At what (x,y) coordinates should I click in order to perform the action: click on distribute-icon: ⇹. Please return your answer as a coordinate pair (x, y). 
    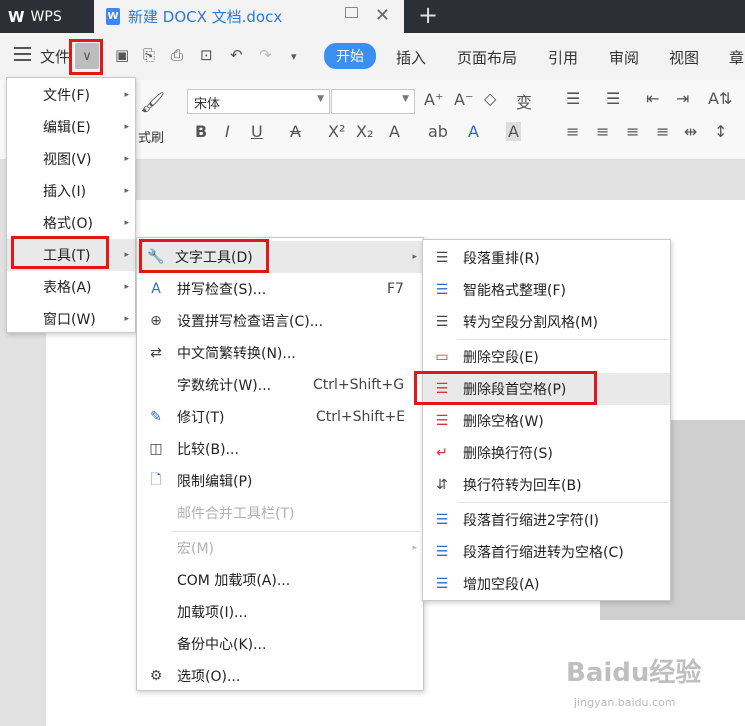
    Looking at the image, I should click on (690, 131).